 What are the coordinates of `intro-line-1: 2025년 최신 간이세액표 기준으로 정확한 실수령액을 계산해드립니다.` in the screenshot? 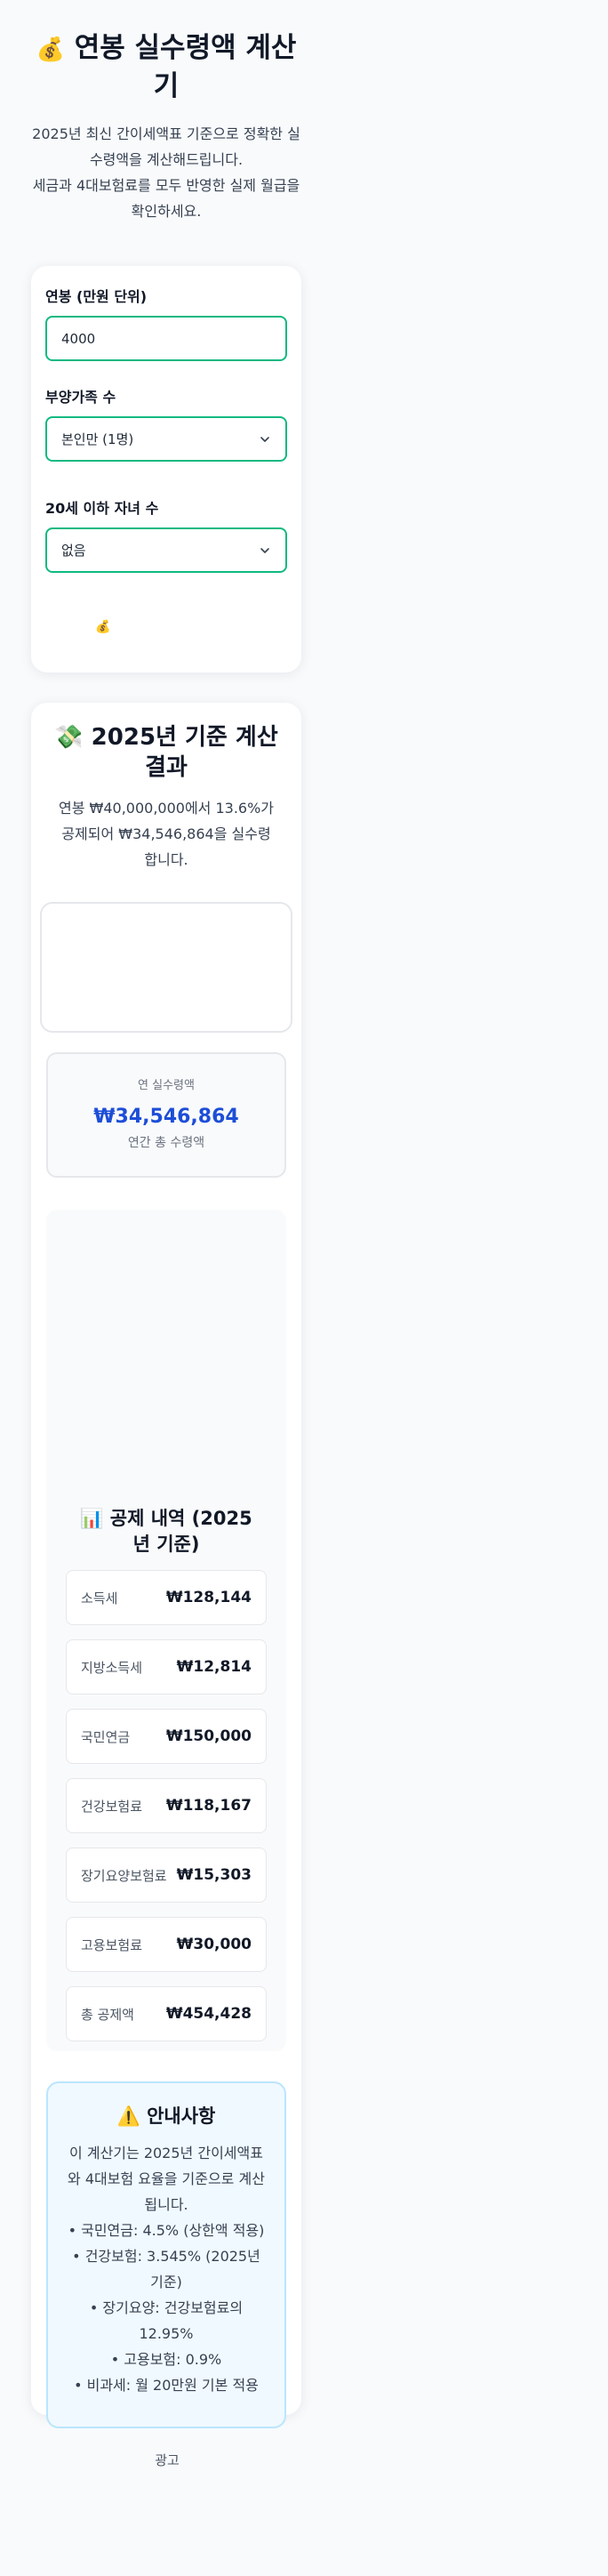 It's located at (166, 146).